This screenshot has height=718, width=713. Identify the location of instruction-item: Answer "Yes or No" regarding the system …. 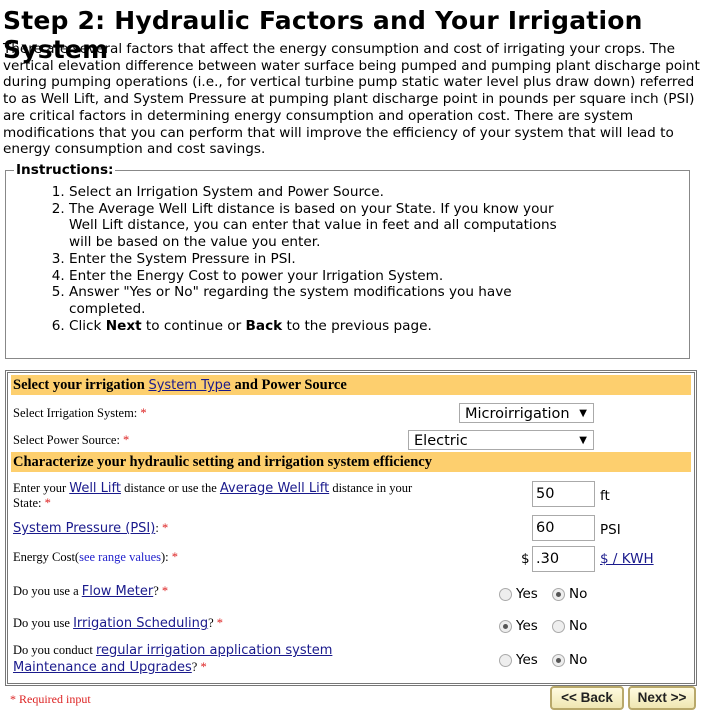
(324, 300).